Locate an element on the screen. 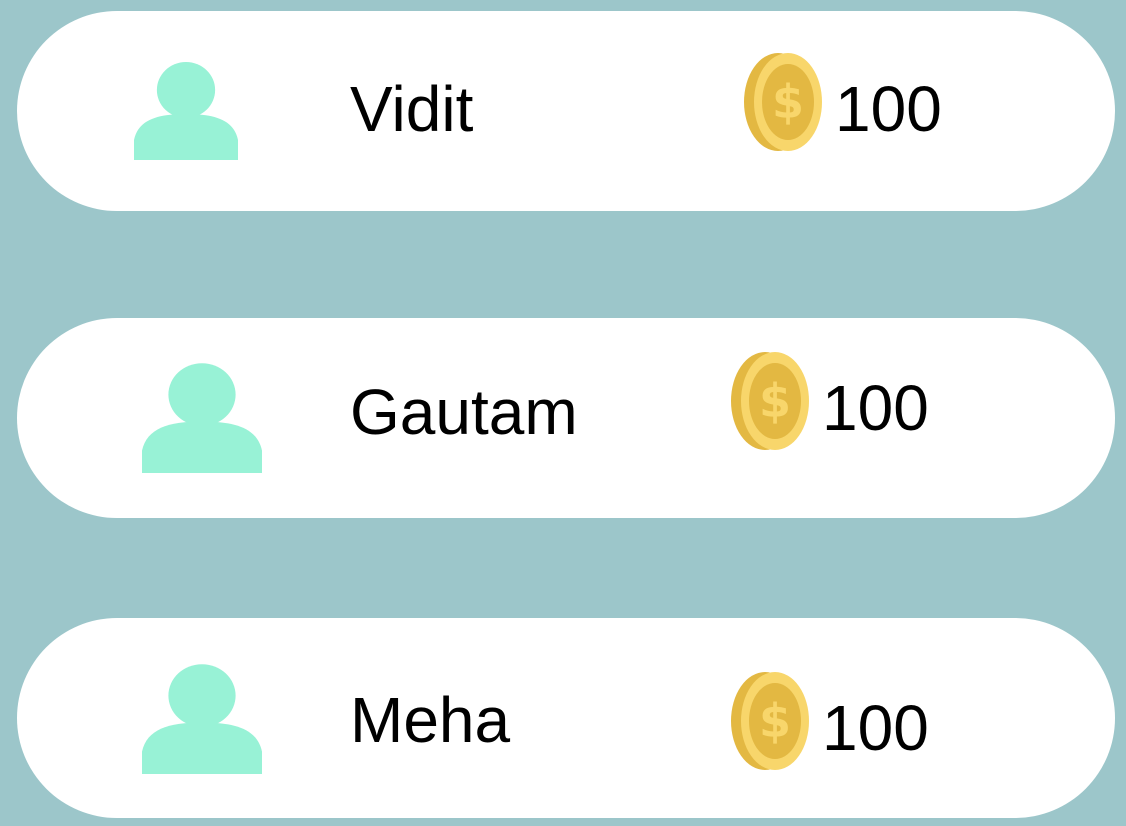 Image resolution: width=1126 pixels, height=826 pixels. player-name: Vidit is located at coordinates (412, 109).